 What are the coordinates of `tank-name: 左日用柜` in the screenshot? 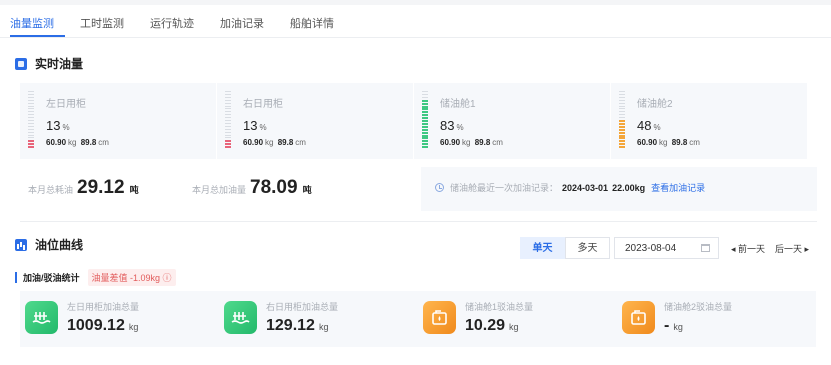 It's located at (66, 104).